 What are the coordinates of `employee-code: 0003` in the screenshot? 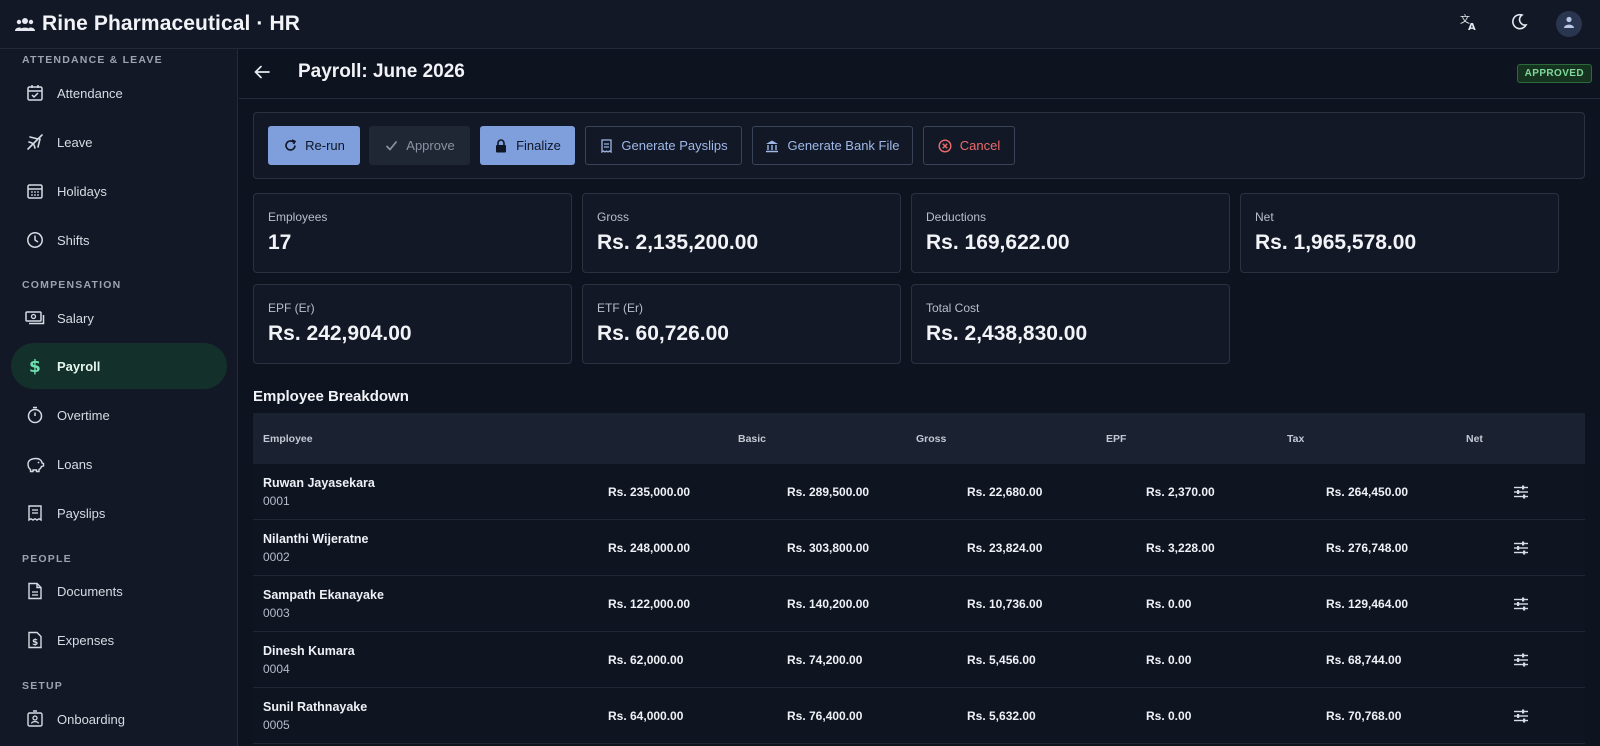 It's located at (276, 613).